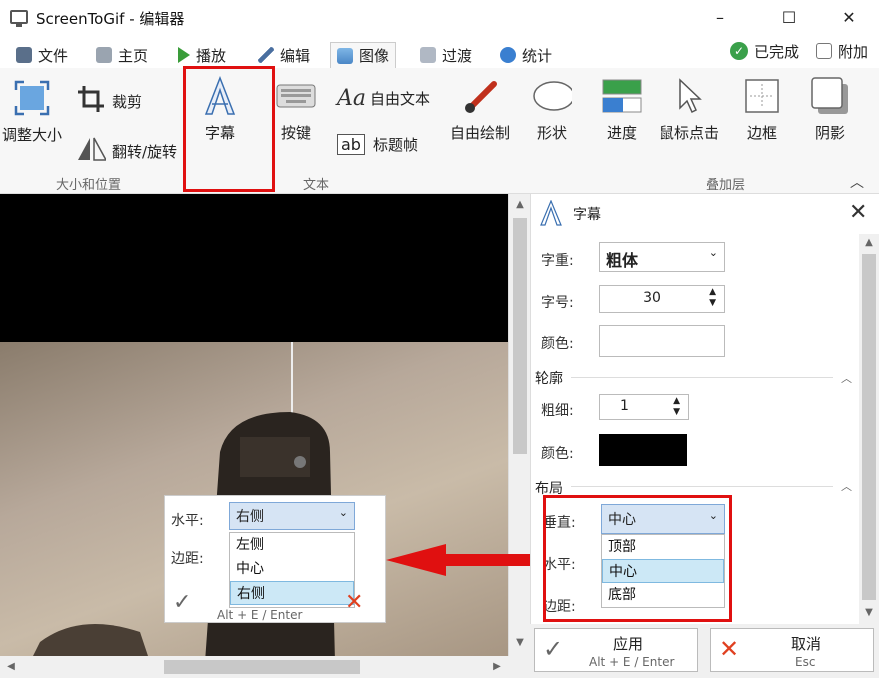  I want to click on tab-image: 图像, so click(363, 55).